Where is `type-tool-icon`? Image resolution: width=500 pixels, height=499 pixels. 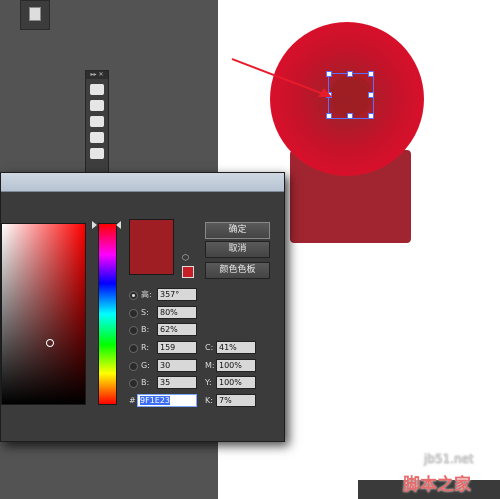 type-tool-icon is located at coordinates (97, 121).